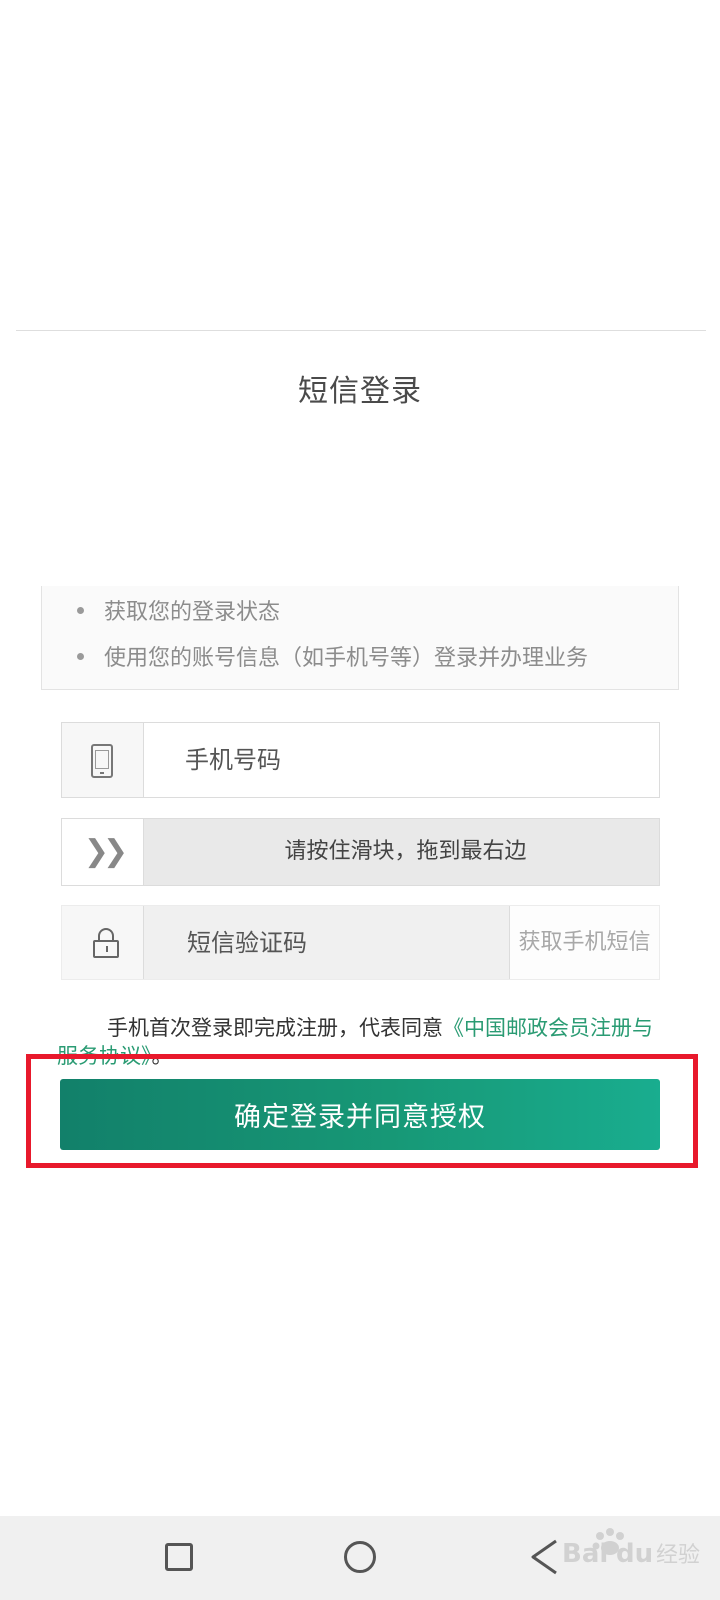  What do you see at coordinates (545, 1557) in the screenshot?
I see `triangle-back-icon` at bounding box center [545, 1557].